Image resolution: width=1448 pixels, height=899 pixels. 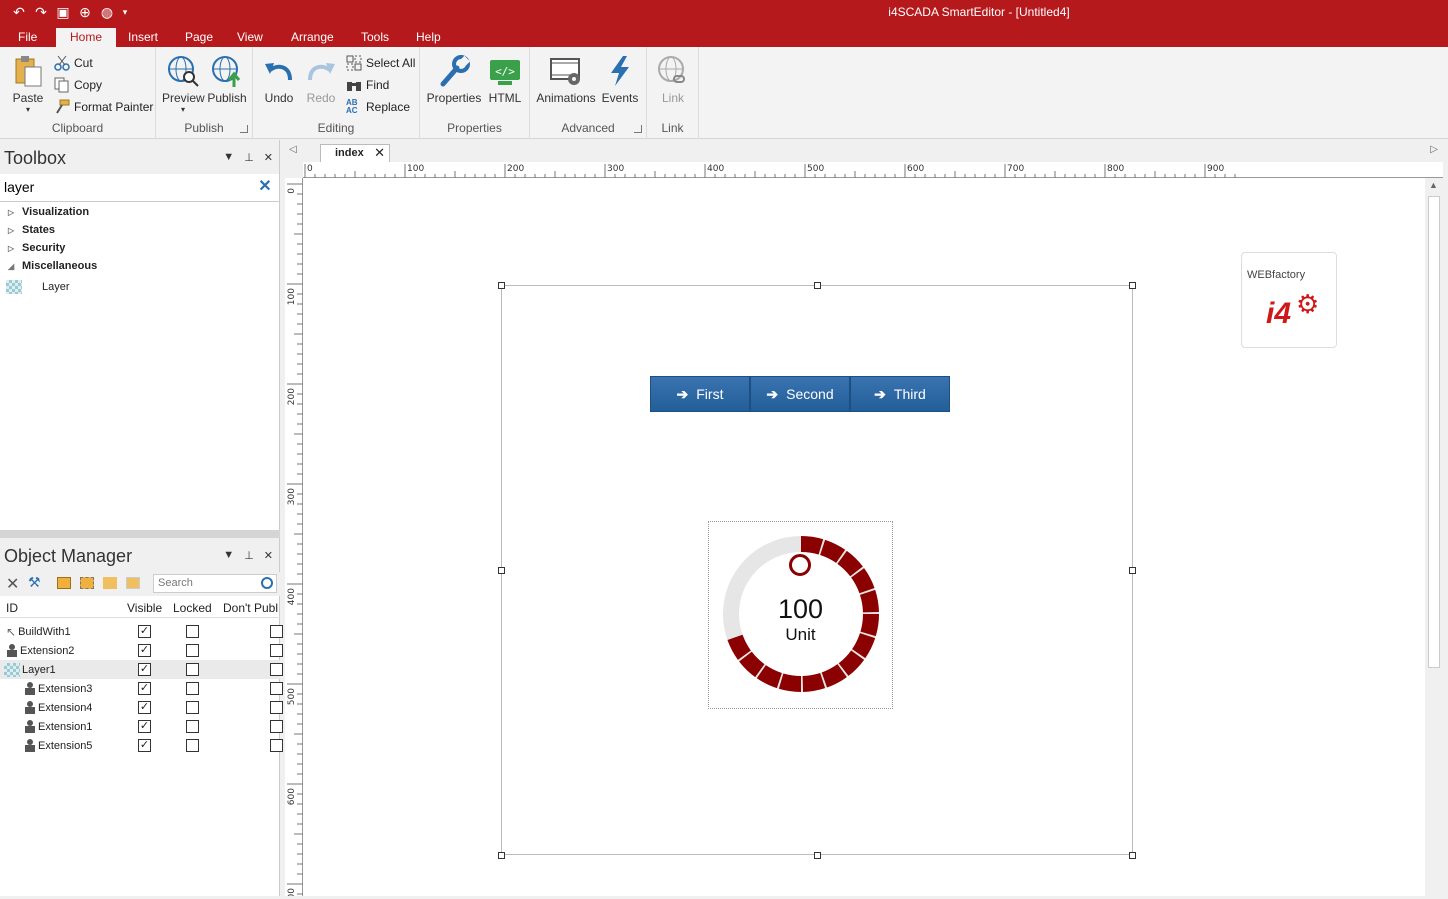 I want to click on copy-button: Copy, so click(x=78, y=85).